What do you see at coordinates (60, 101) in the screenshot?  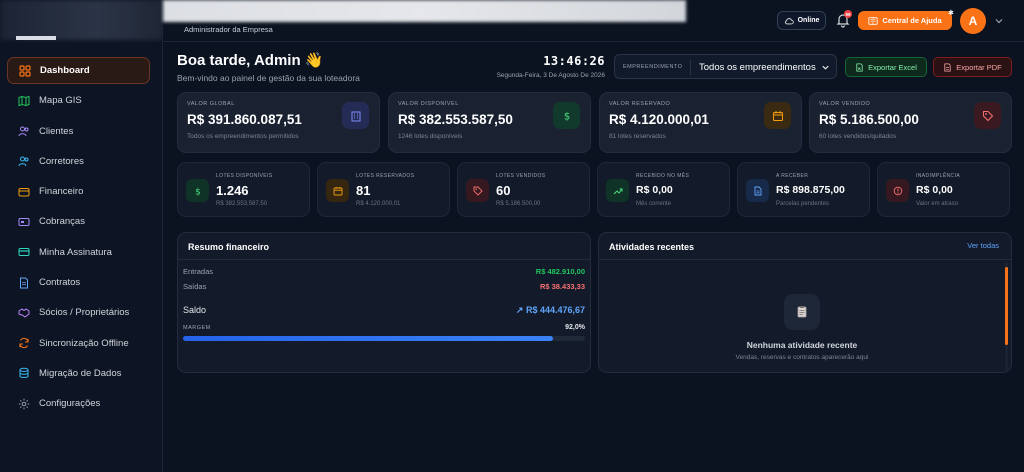 I see `sidebar-item-label: Mapa GIS` at bounding box center [60, 101].